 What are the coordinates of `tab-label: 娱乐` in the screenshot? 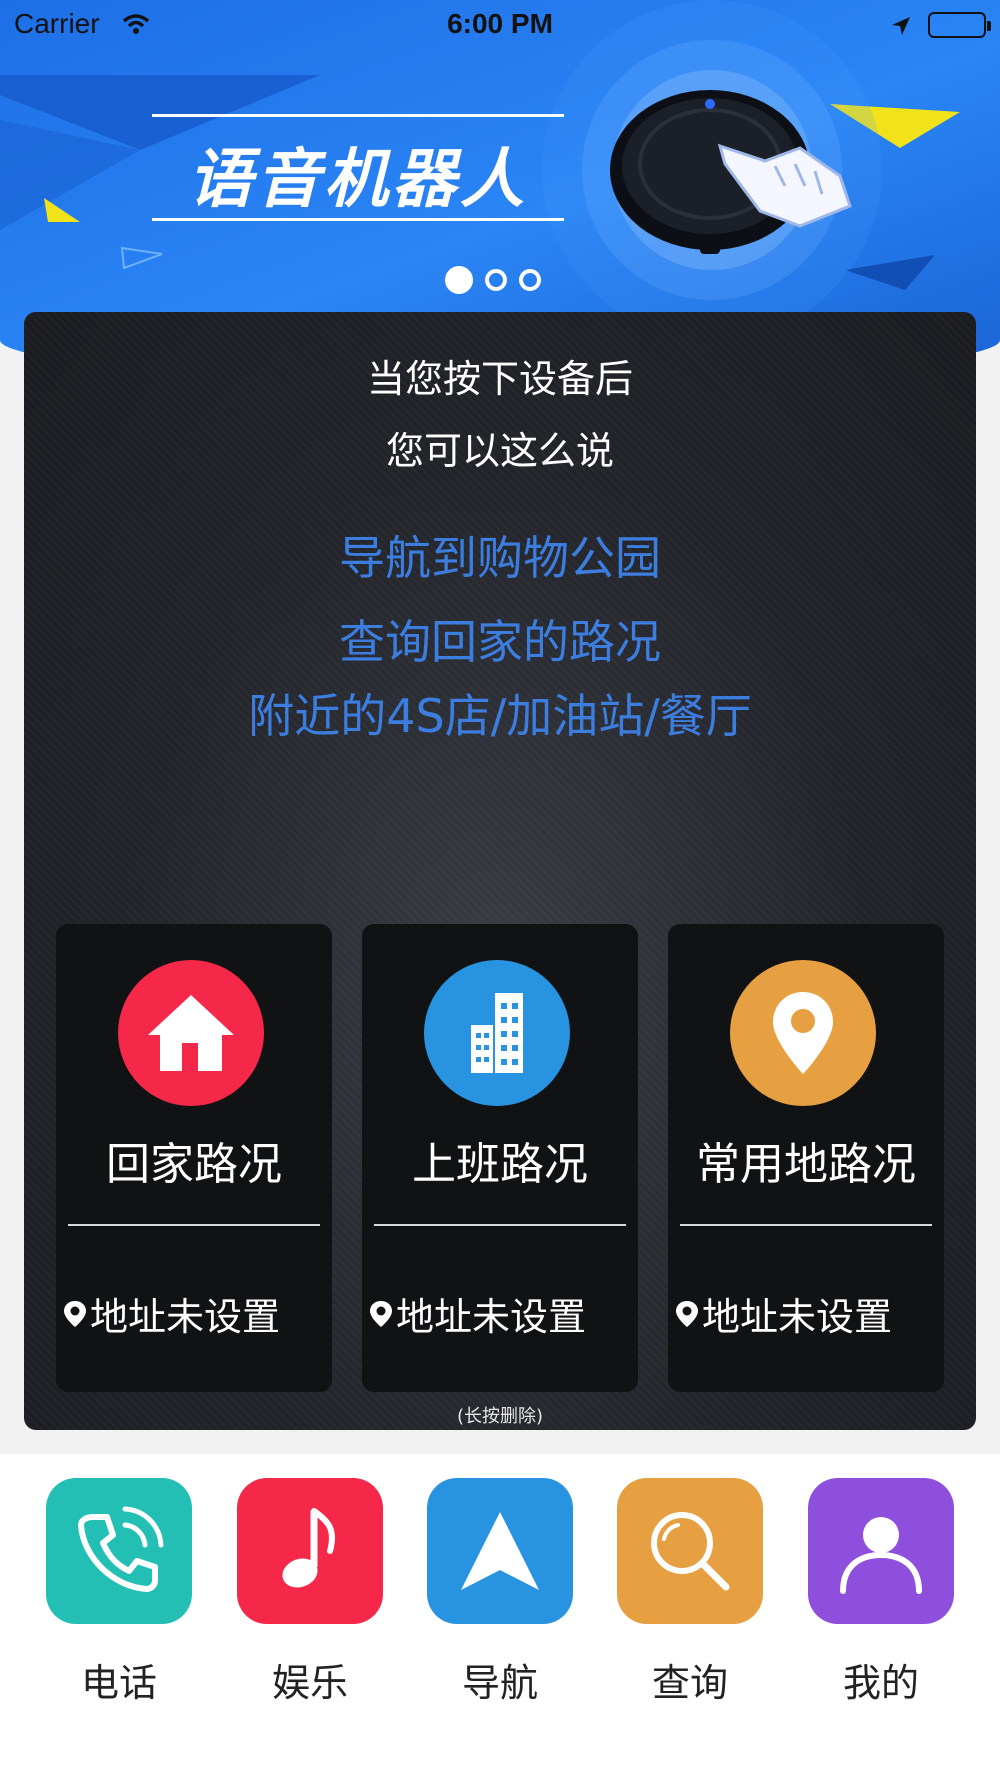 It's located at (309, 1683).